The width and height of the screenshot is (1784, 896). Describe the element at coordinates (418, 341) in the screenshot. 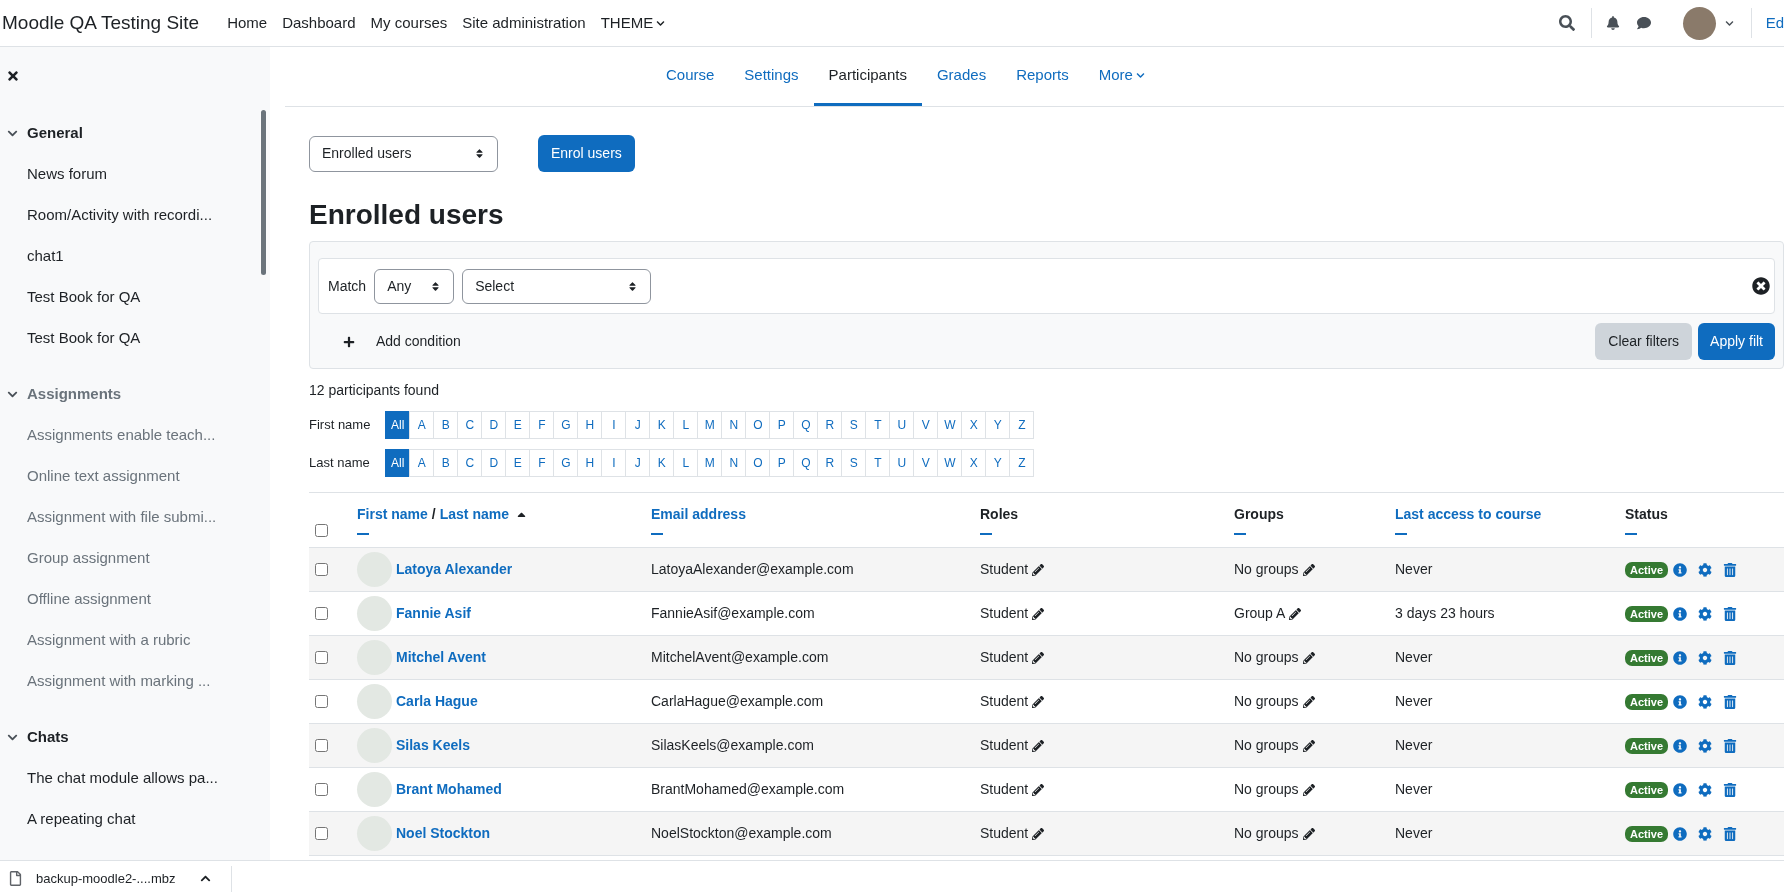

I see `add-condition-link: Add condition` at that location.